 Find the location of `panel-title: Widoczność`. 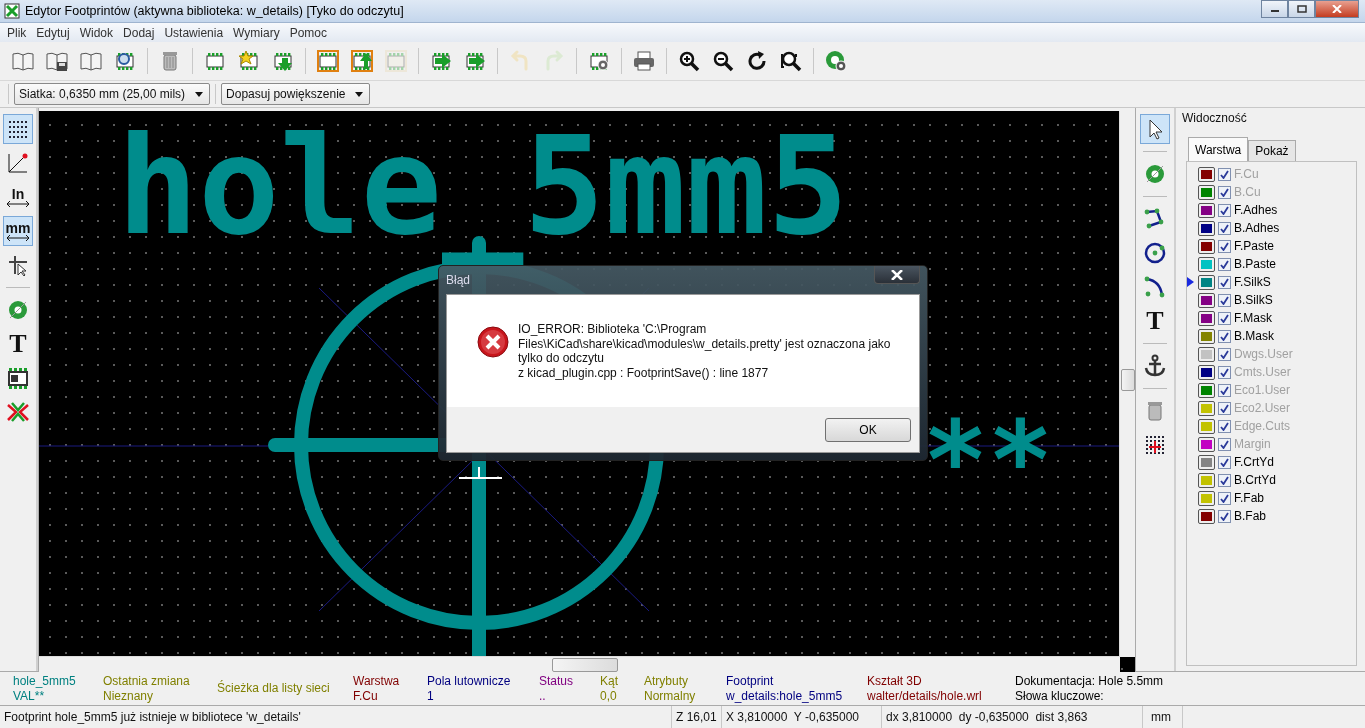

panel-title: Widoczność is located at coordinates (1214, 118).